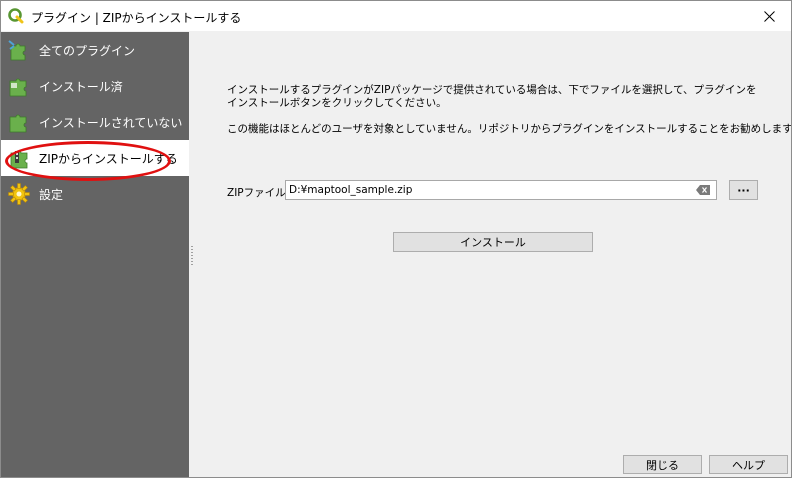 The image size is (792, 478). Describe the element at coordinates (136, 18) in the screenshot. I see `window-title: プラグイン | ZIPからインストールする` at that location.